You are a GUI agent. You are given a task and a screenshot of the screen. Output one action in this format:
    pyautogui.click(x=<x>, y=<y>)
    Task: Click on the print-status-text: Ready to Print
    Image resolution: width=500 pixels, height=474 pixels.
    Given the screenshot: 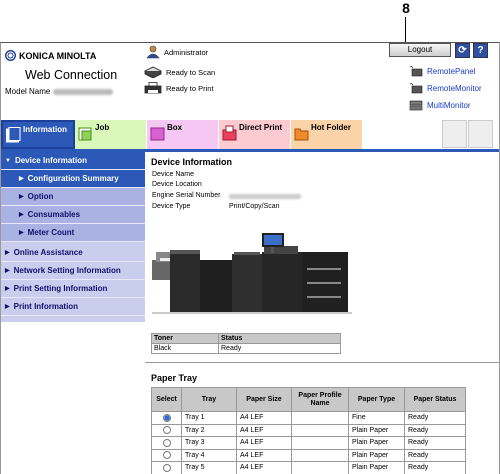 What is the action you would take?
    pyautogui.click(x=190, y=88)
    